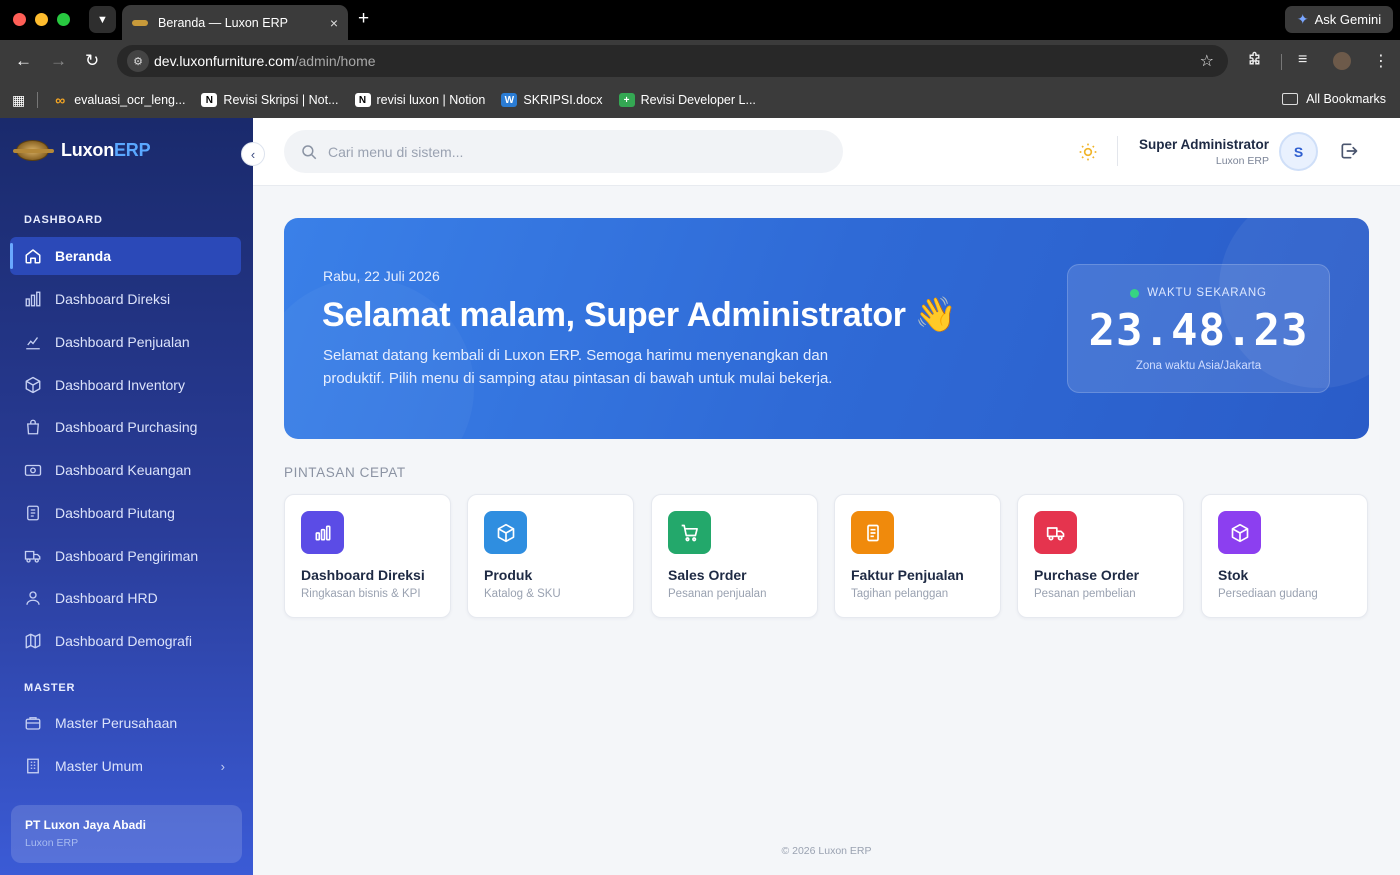 Image resolution: width=1400 pixels, height=875 pixels. What do you see at coordinates (126, 834) in the screenshot?
I see `company-card: PT Luxon Jaya Abadi Luxon ERP` at bounding box center [126, 834].